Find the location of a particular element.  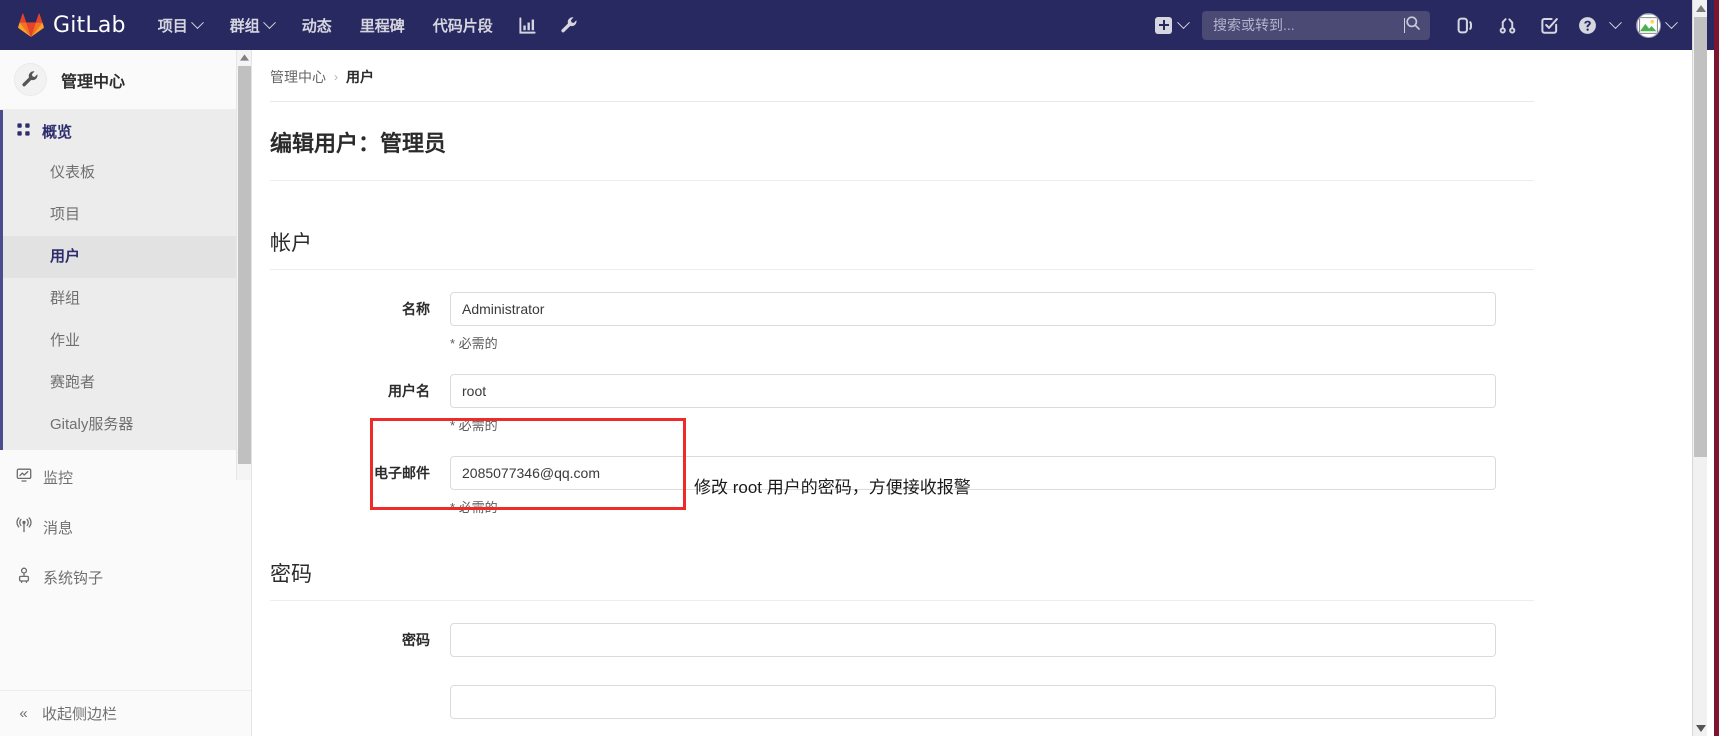

sidebar-title: 管理中心 is located at coordinates (93, 82).